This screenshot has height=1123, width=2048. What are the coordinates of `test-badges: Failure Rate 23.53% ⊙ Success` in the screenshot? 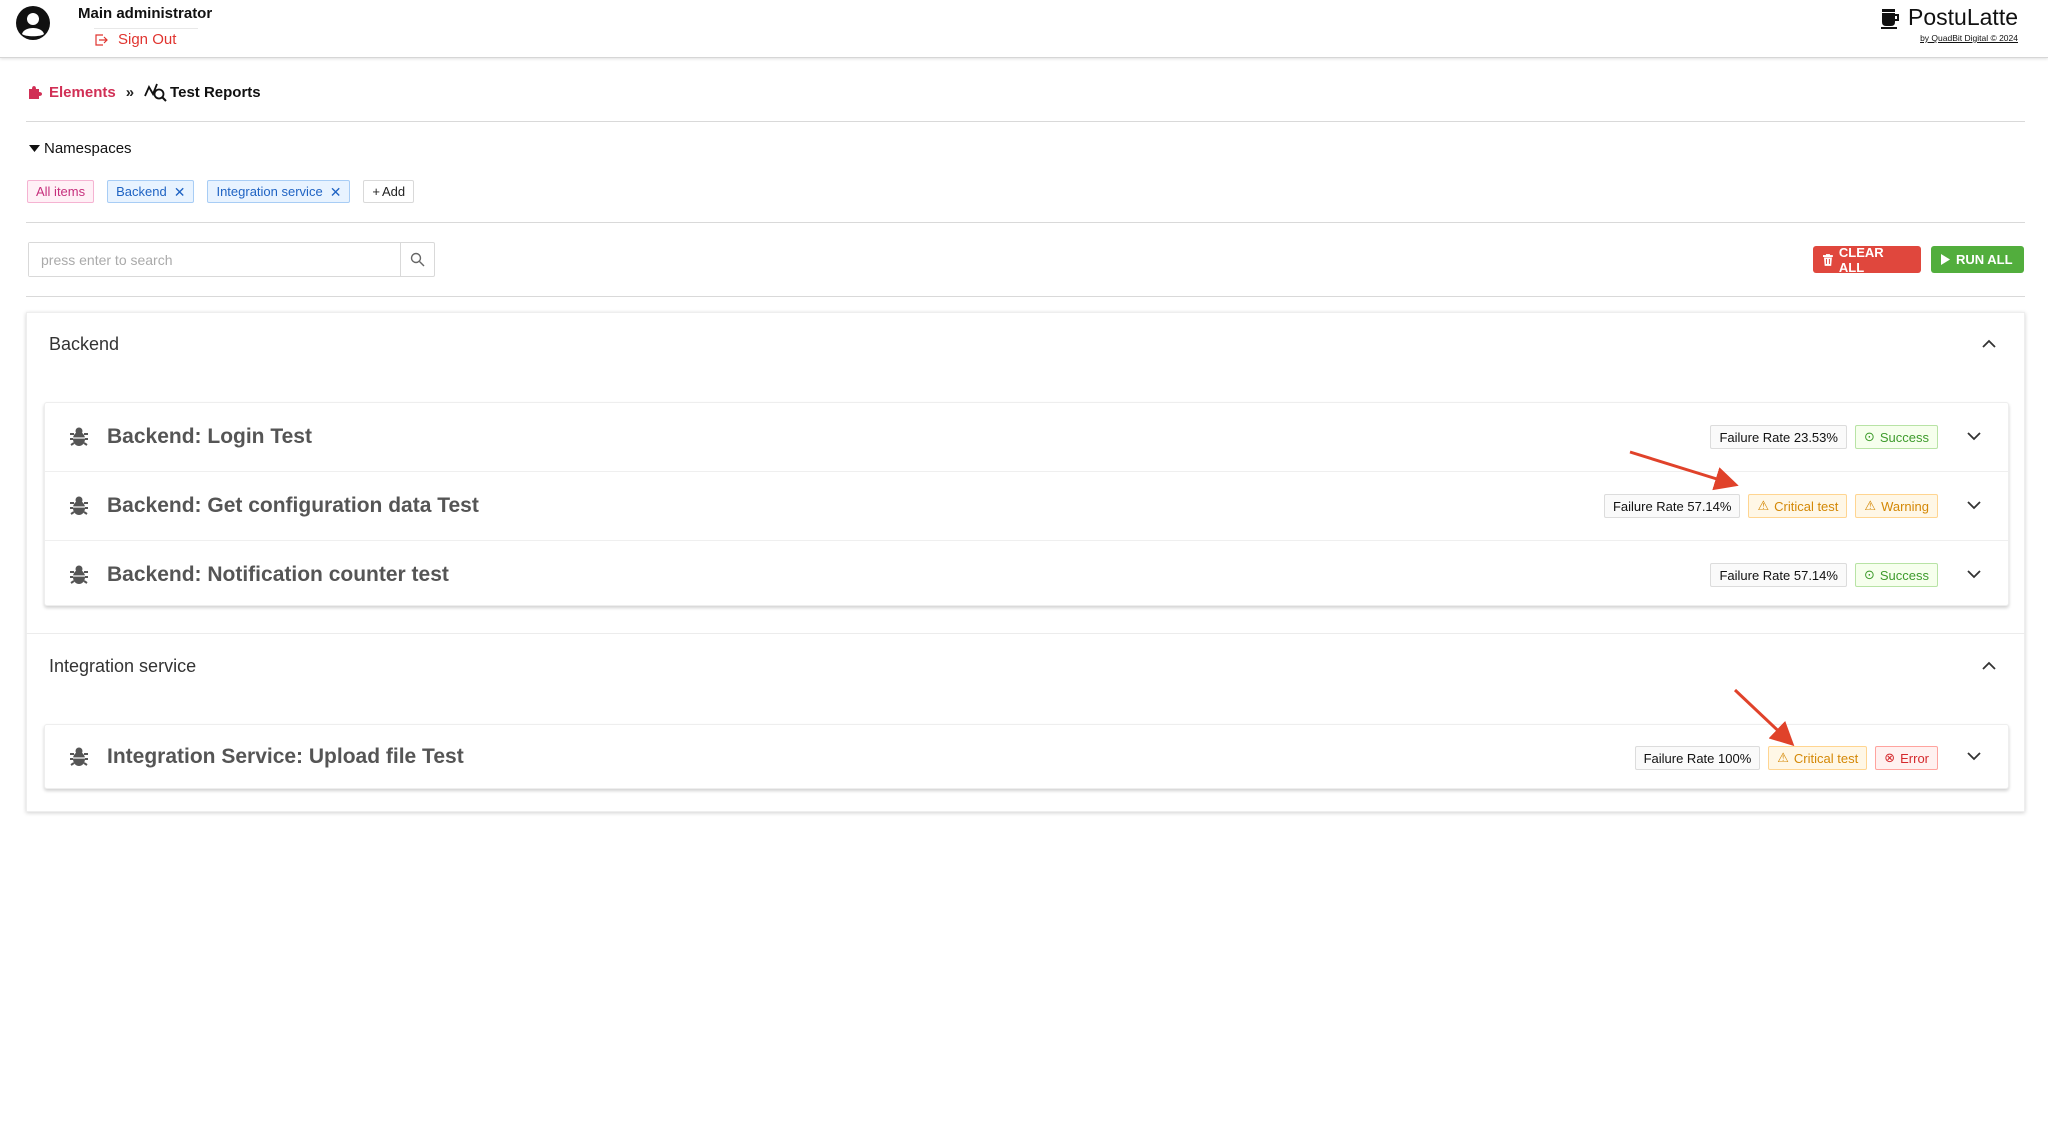 It's located at (1824, 437).